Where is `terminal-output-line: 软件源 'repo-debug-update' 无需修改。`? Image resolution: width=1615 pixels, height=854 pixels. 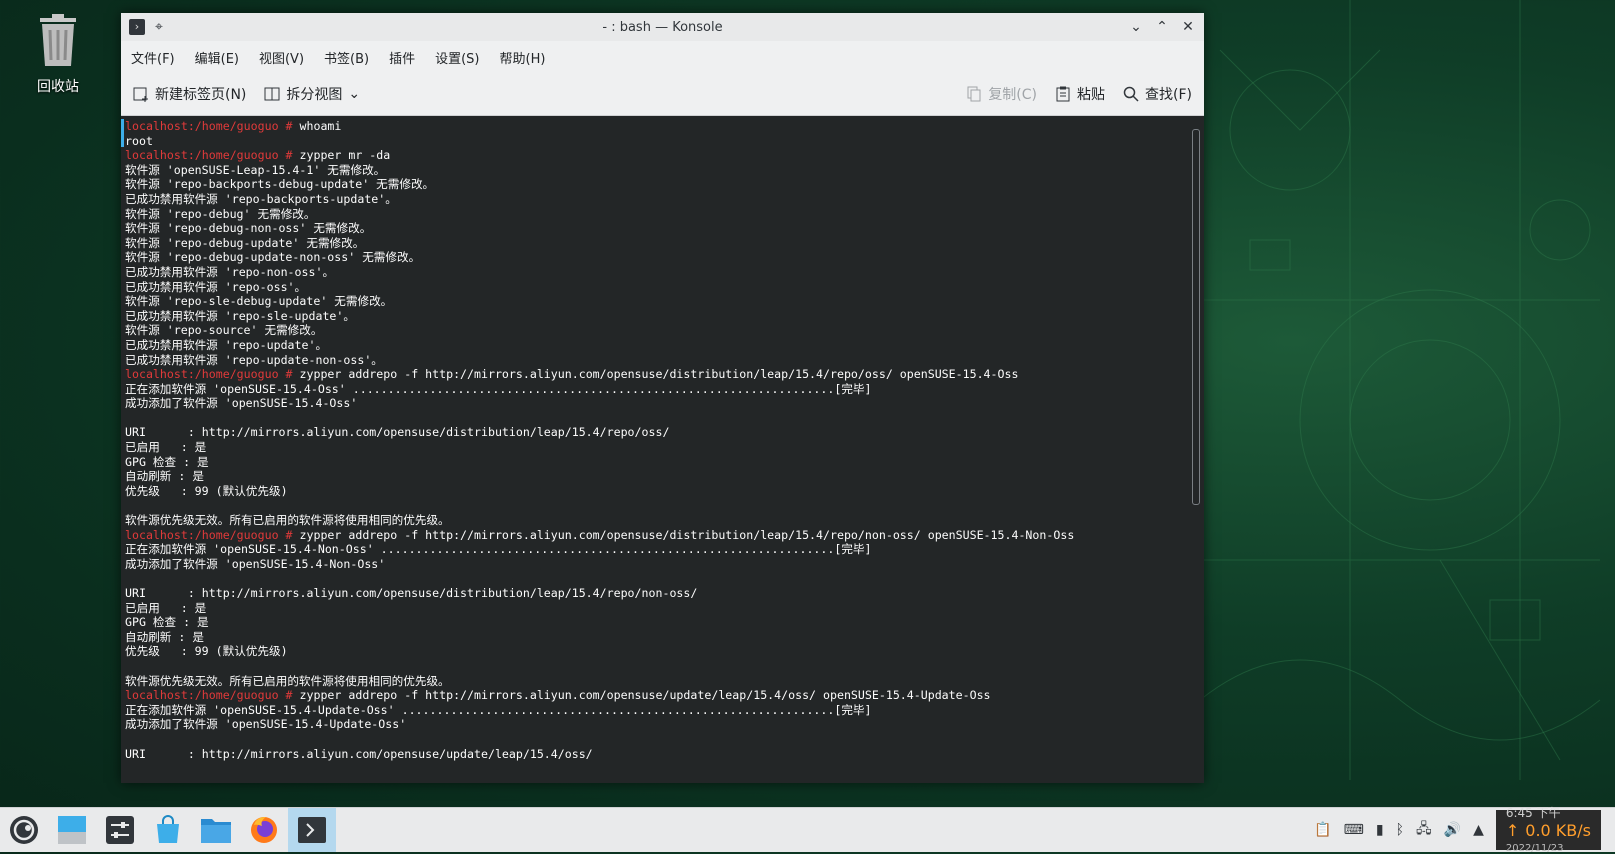
terminal-output-line: 软件源 'repo-debug-update' 无需修改。 is located at coordinates (664, 243).